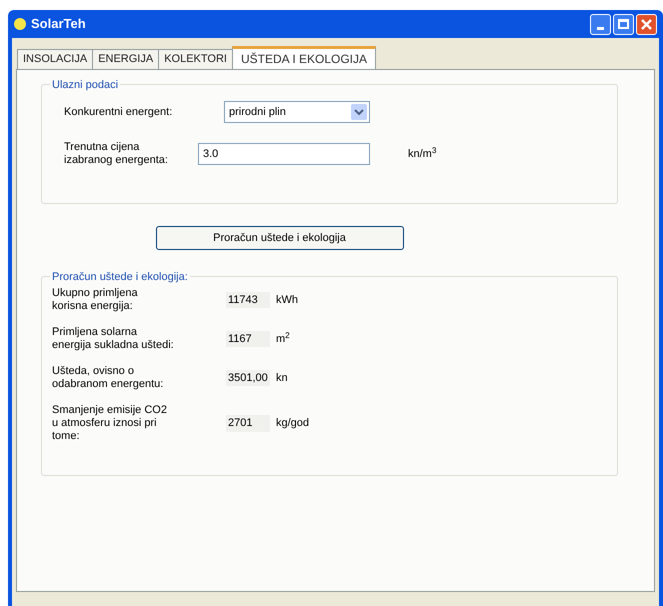  Describe the element at coordinates (422, 154) in the screenshot. I see `price-unit: kn/m$^{3}$` at that location.